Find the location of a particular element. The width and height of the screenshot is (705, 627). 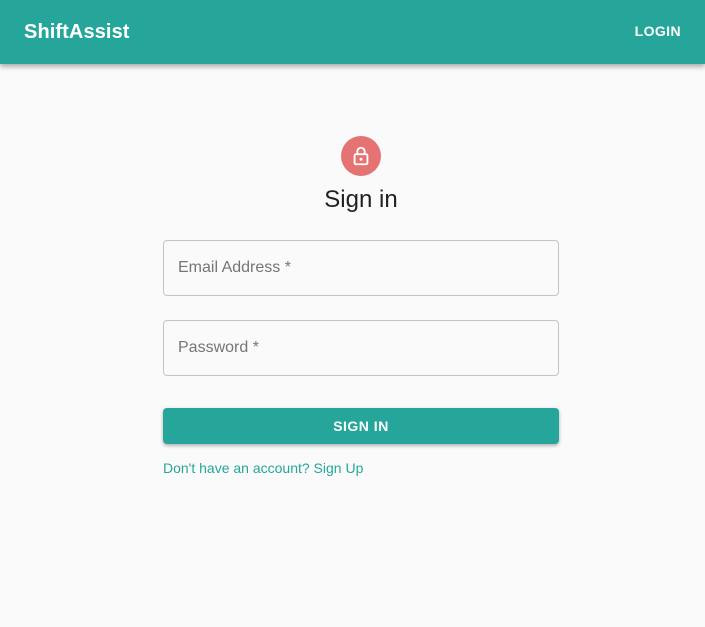

signup-row: Don't have an account? Sign Up is located at coordinates (361, 469).